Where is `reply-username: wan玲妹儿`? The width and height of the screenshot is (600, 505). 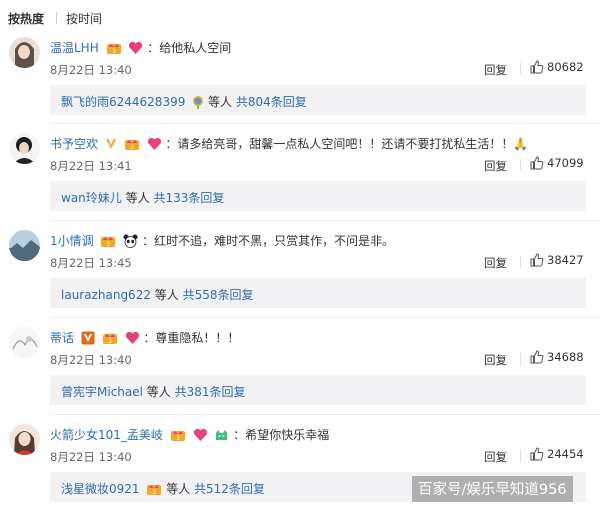 reply-username: wan玲妹儿 is located at coordinates (91, 198).